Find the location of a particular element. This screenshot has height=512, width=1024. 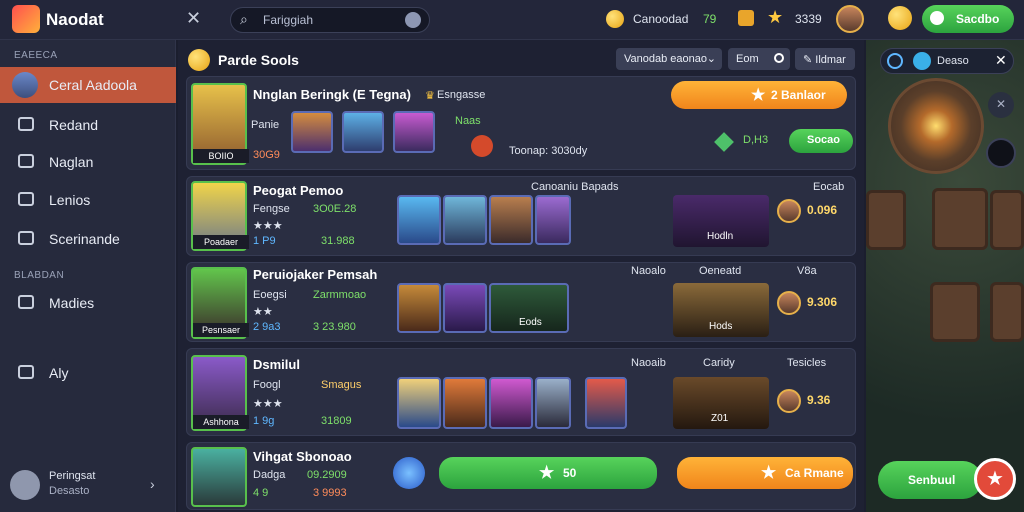

coin-count: 3339 is located at coordinates (808, 19).